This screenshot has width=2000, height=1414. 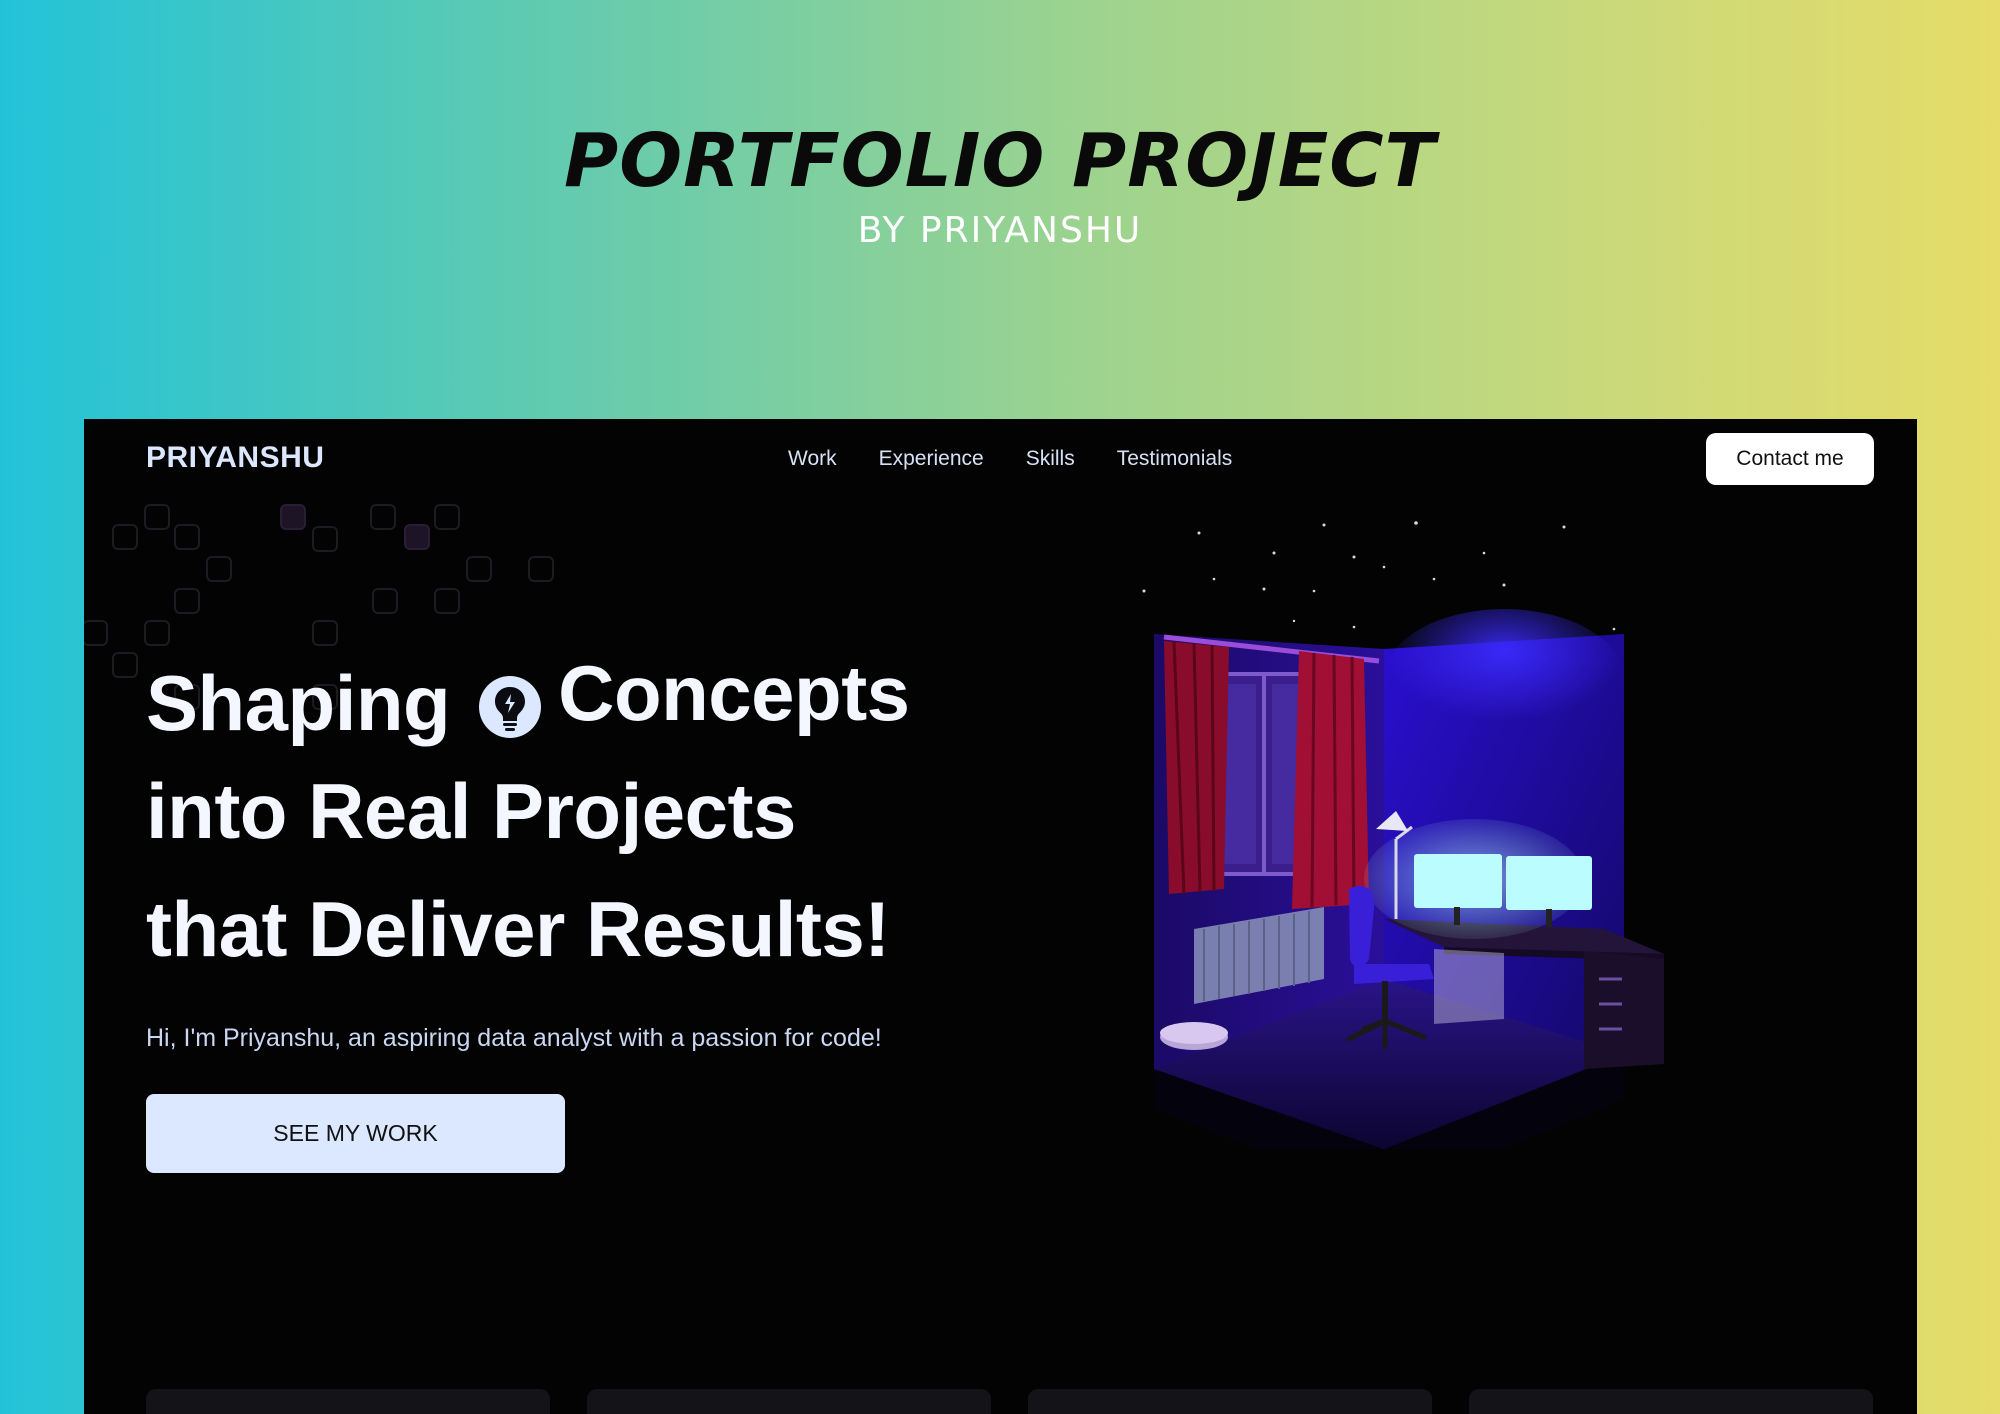 I want to click on nav-link-experience: Experience, so click(x=931, y=459).